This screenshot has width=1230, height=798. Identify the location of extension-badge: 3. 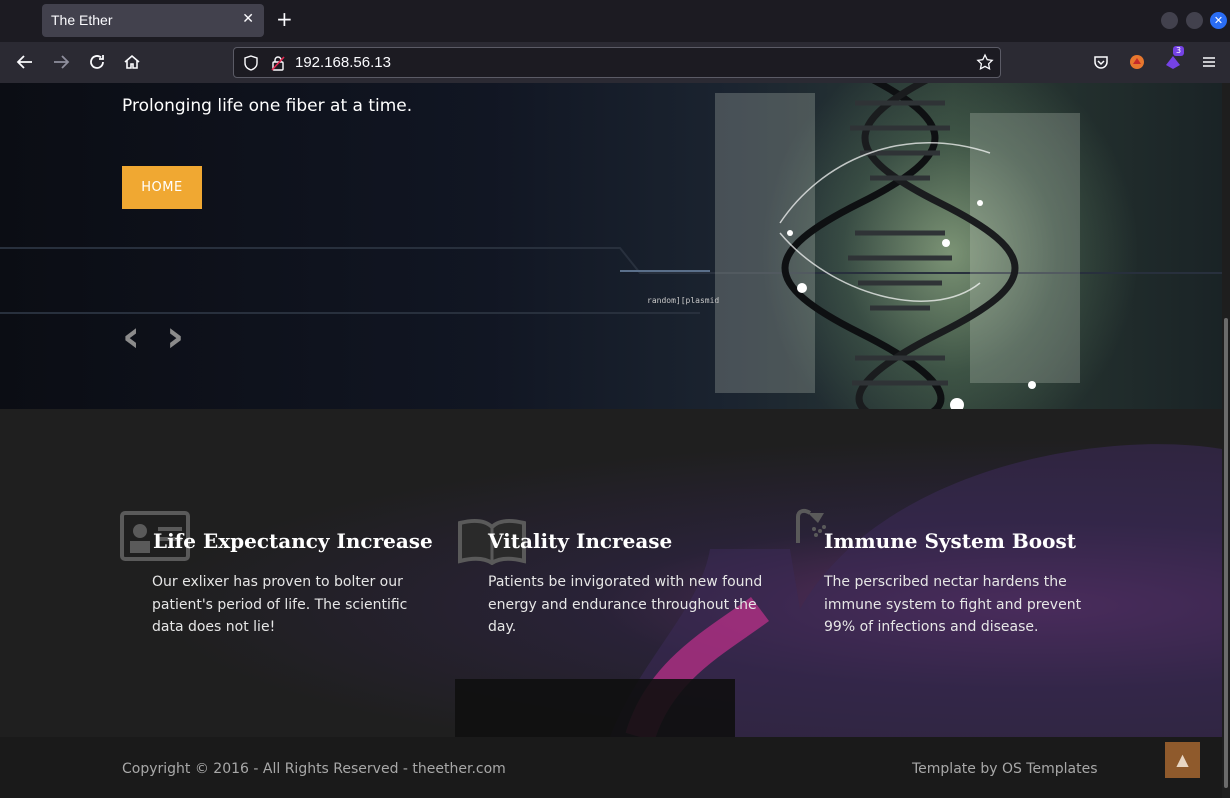
(1179, 51).